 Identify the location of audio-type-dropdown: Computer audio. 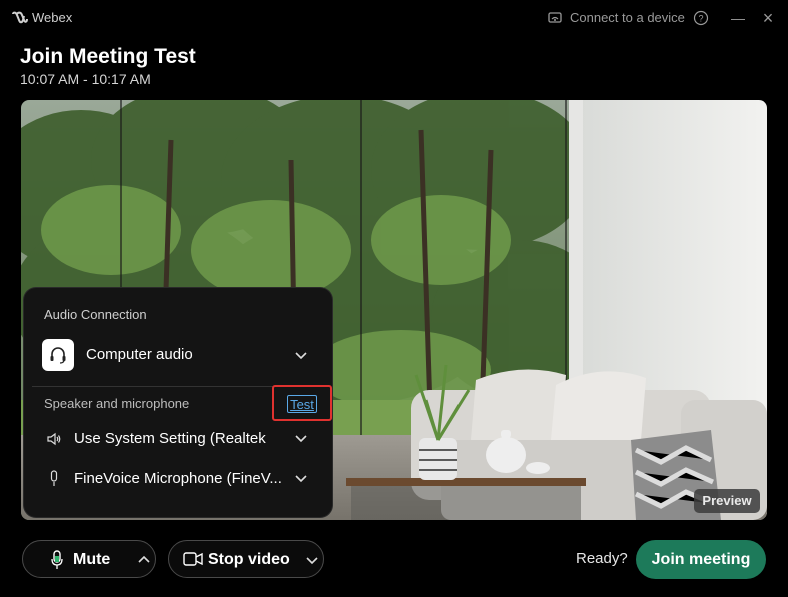
(178, 355).